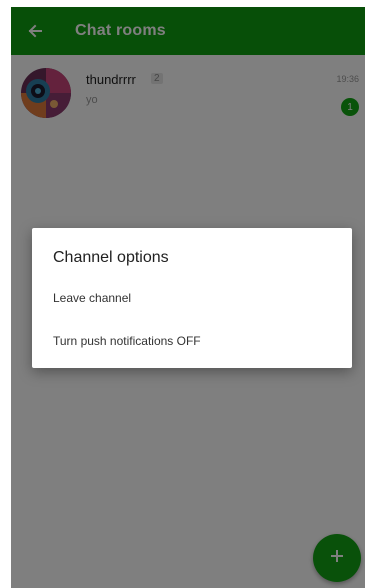  I want to click on dialog-title: Channel options, so click(111, 257).